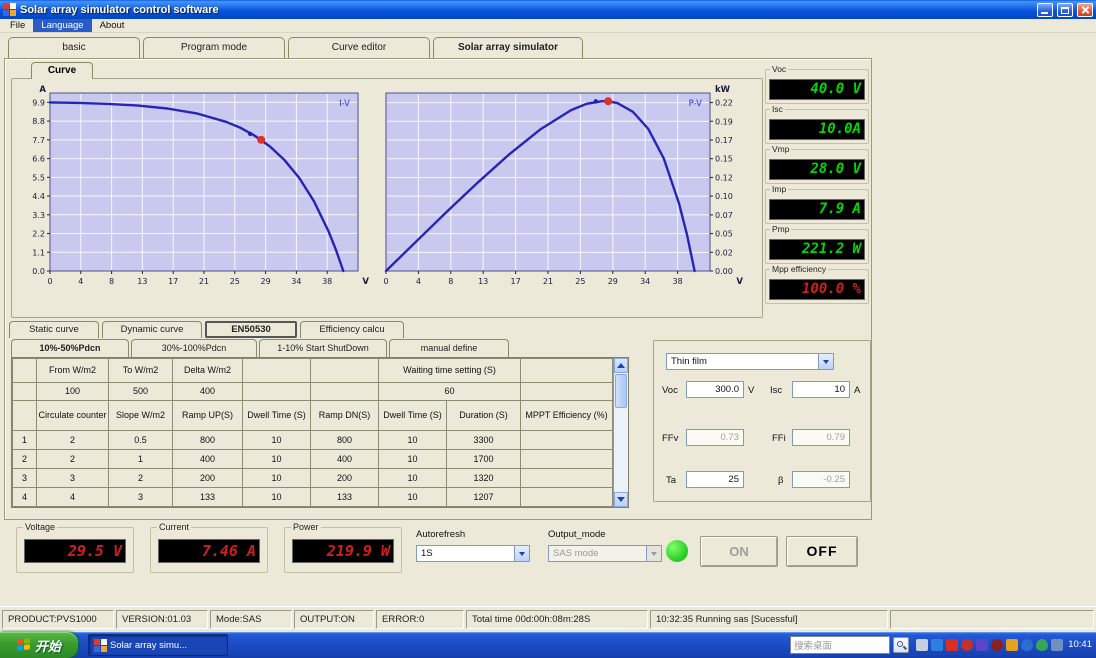  What do you see at coordinates (214, 47) in the screenshot?
I see `tab-program-mode: Program mode` at bounding box center [214, 47].